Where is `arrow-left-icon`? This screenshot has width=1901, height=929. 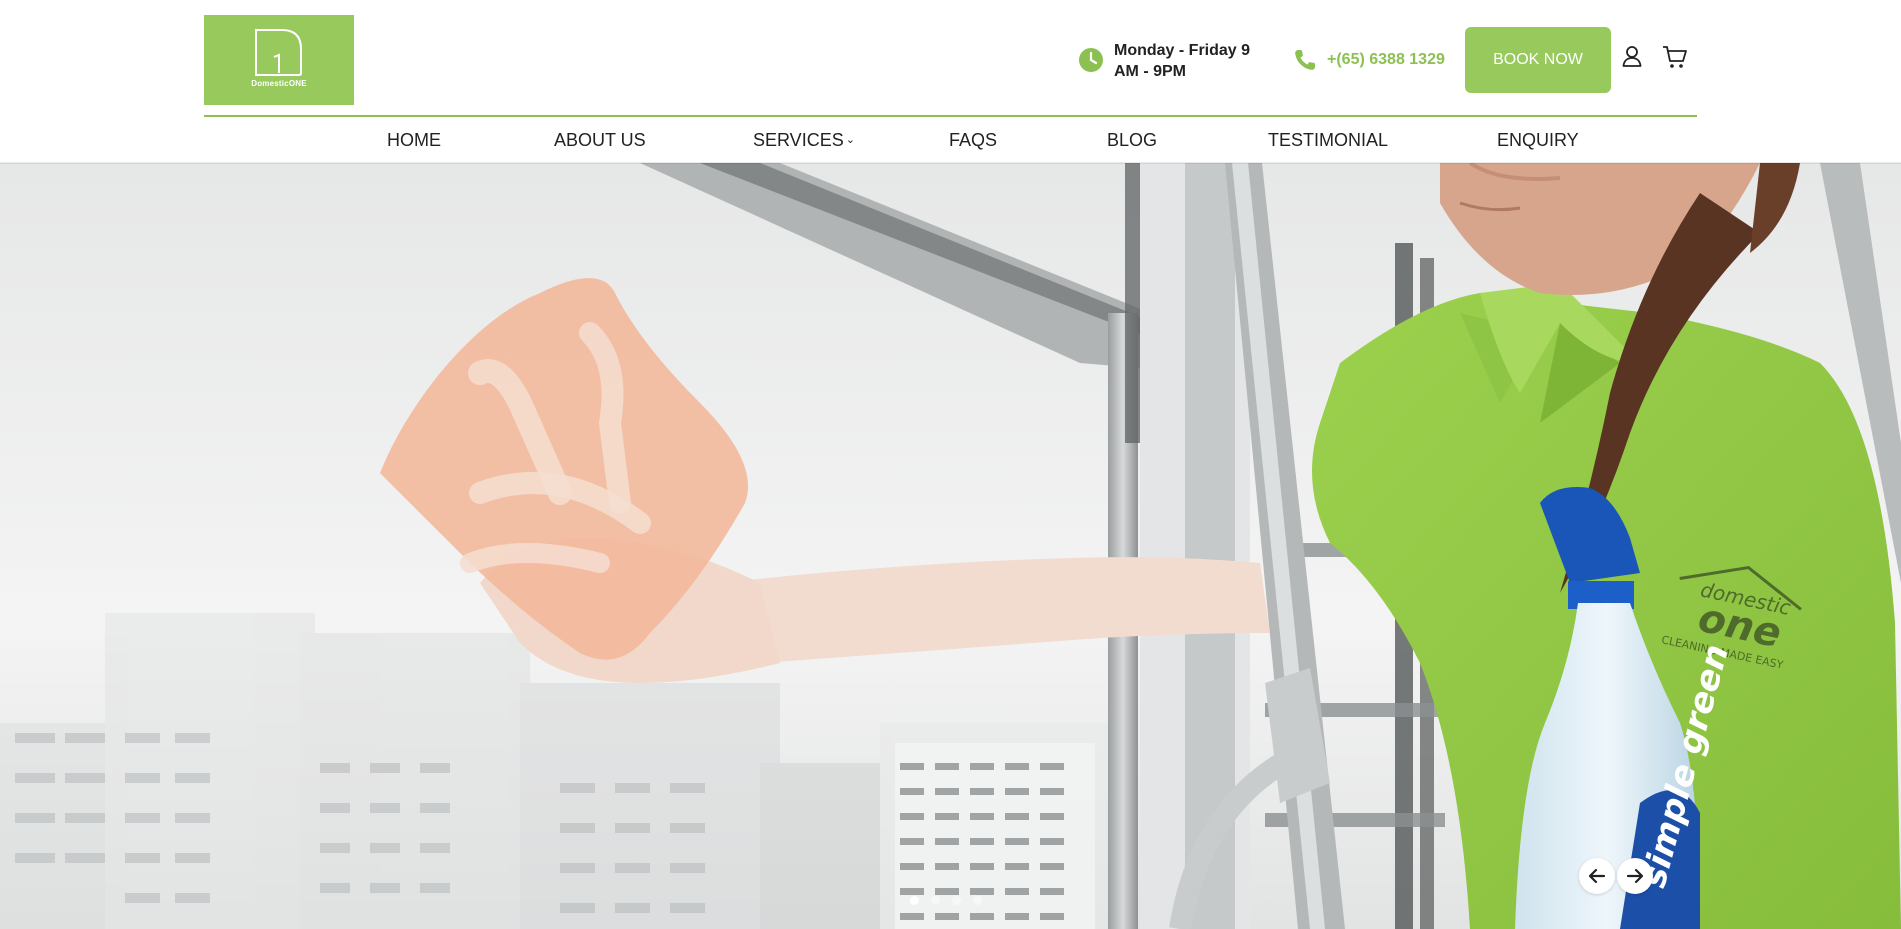 arrow-left-icon is located at coordinates (1597, 876).